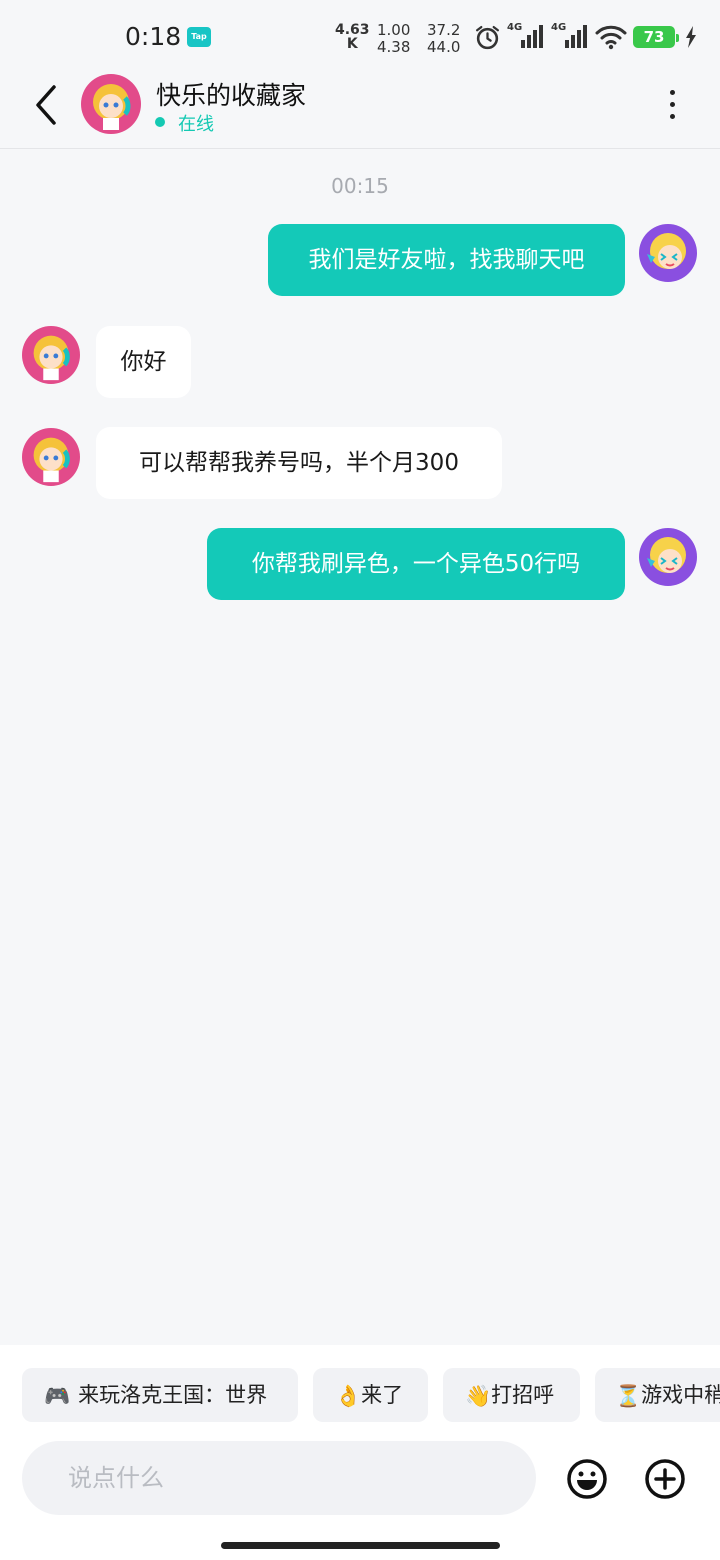 The image size is (720, 1560). I want to click on stat1-top: 1.00, so click(394, 30).